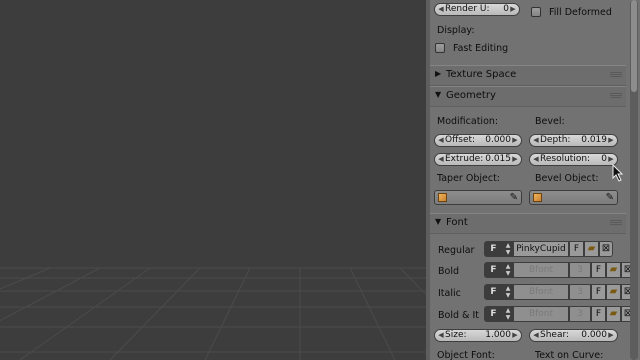 This screenshot has height=360, width=640. Describe the element at coordinates (478, 335) in the screenshot. I see `size-field: ◀ Size: 1.000 ▶` at that location.